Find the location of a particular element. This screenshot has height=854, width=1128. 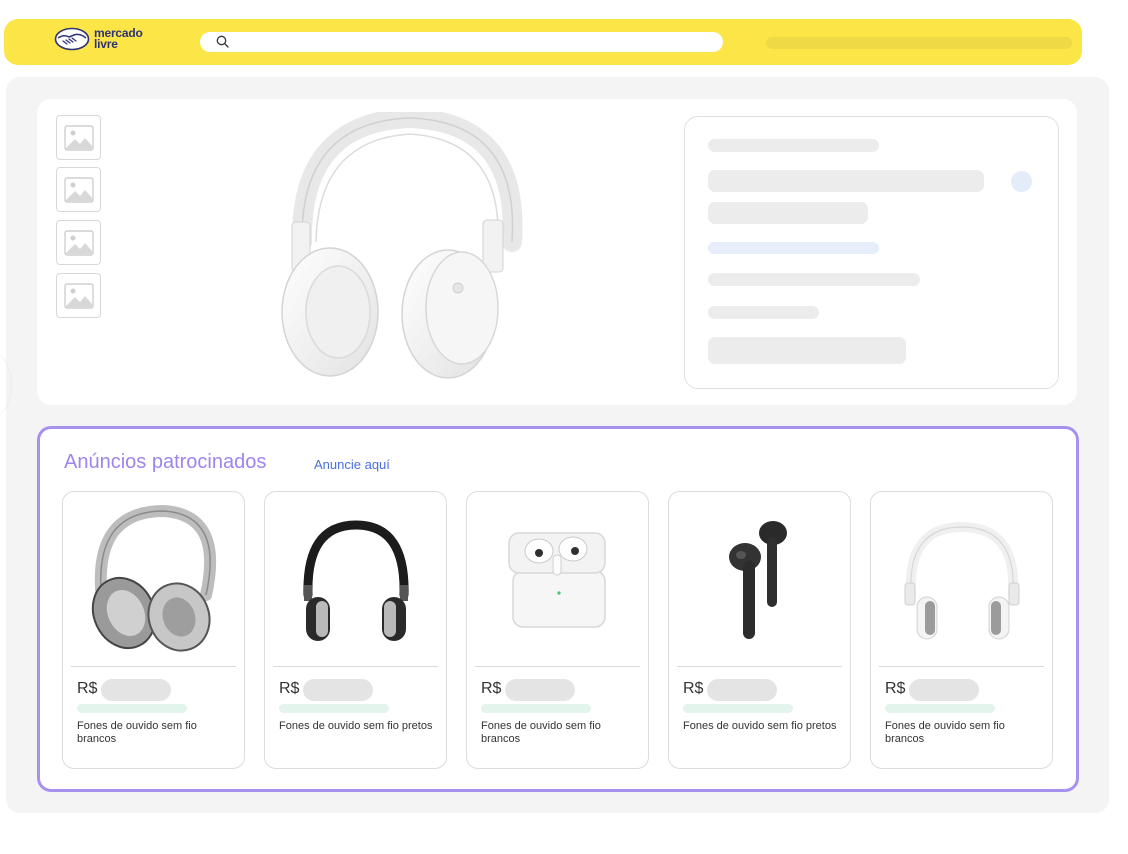

skeleton-button is located at coordinates (807, 350).